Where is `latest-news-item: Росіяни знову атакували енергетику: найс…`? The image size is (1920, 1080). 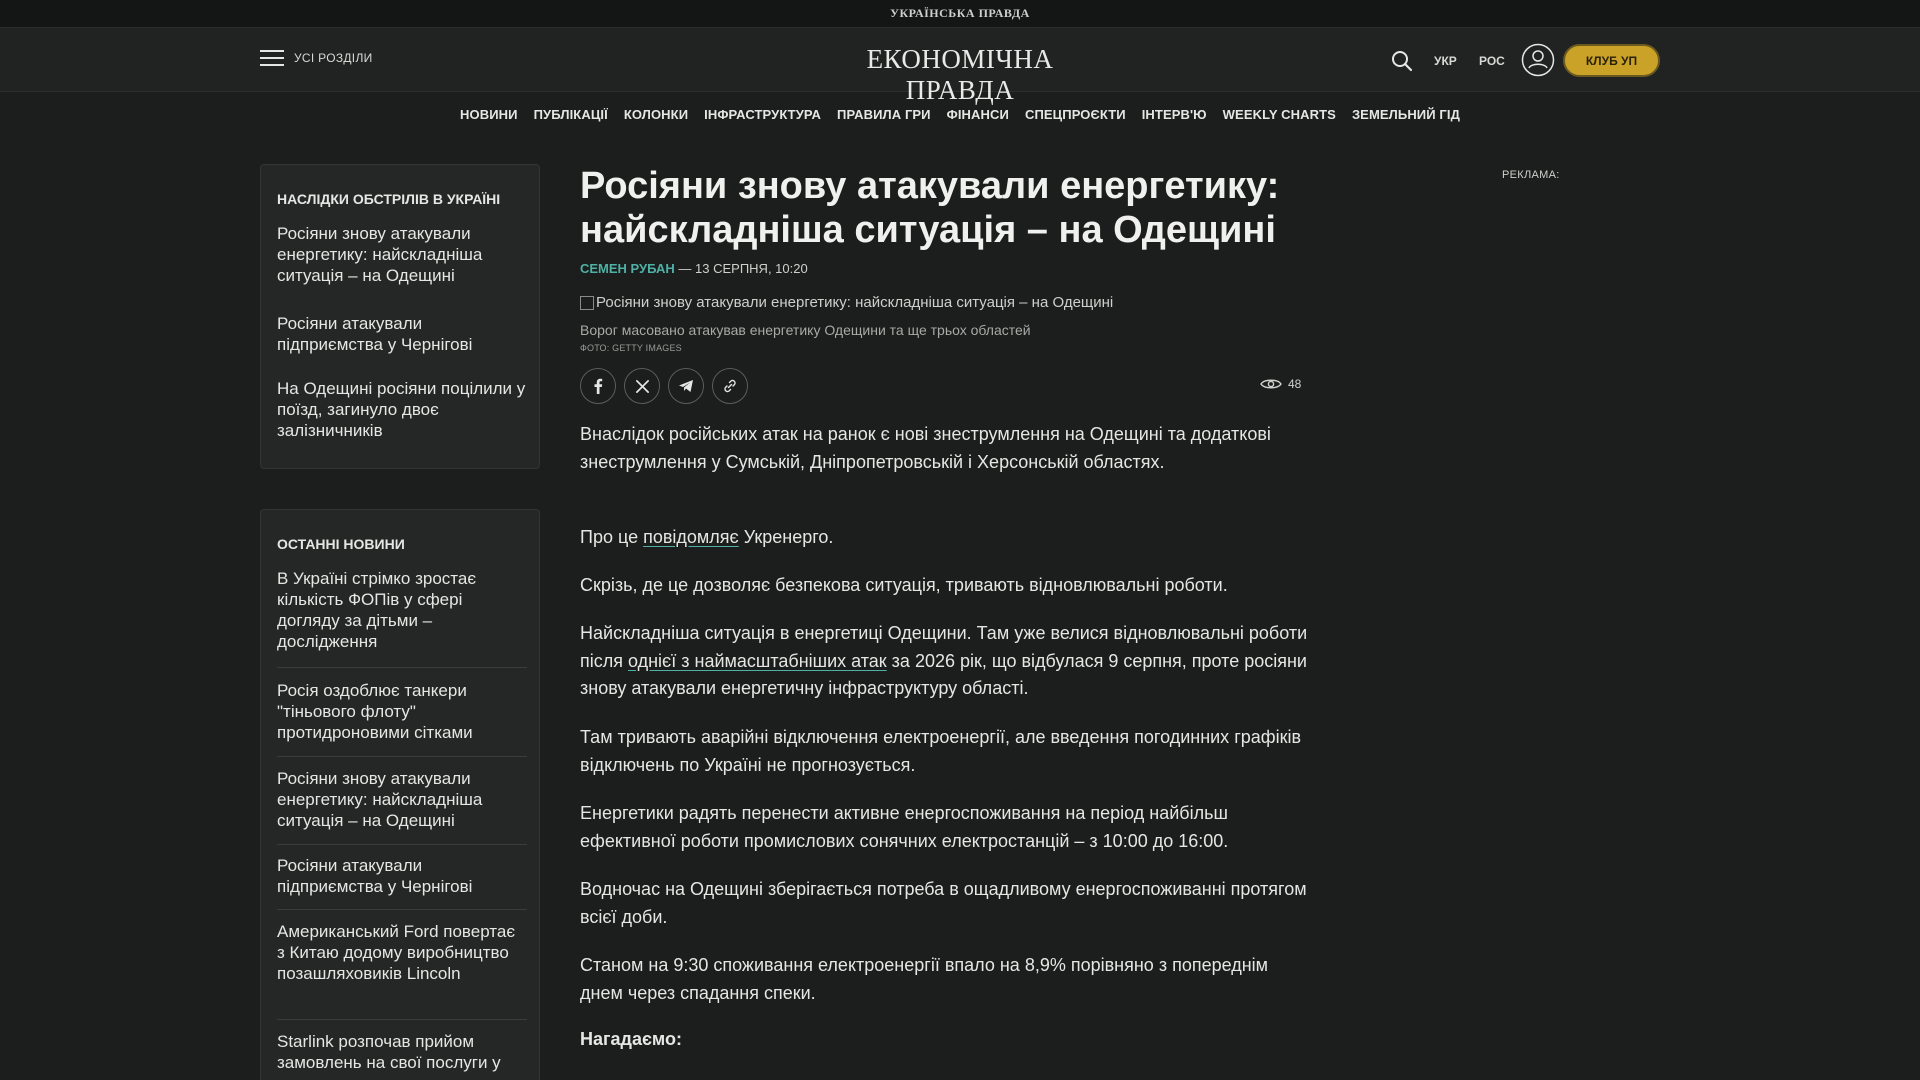 latest-news-item: Росіяни знову атакували енергетику: найс… is located at coordinates (402, 799).